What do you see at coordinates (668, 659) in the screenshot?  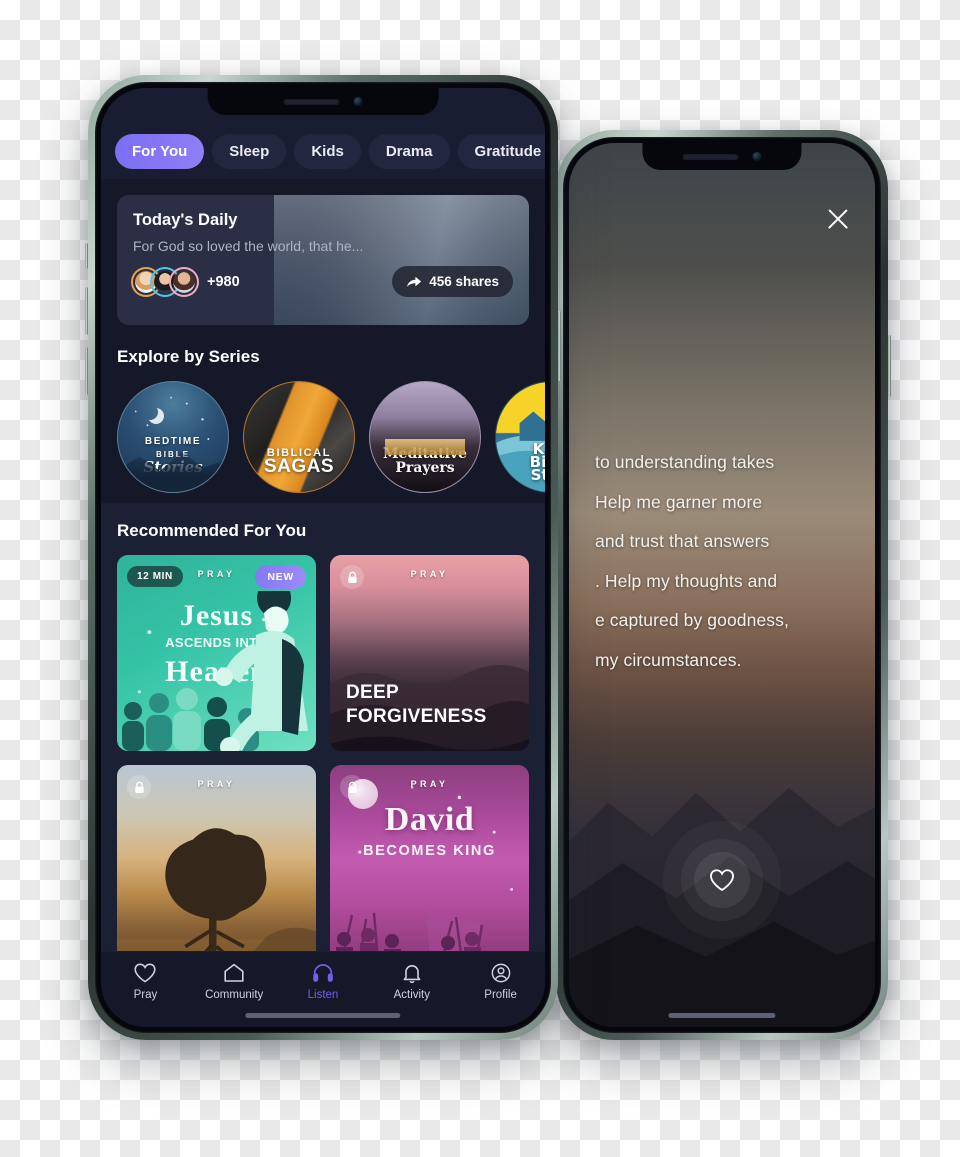 I see `prayer-line: my circumstances.` at bounding box center [668, 659].